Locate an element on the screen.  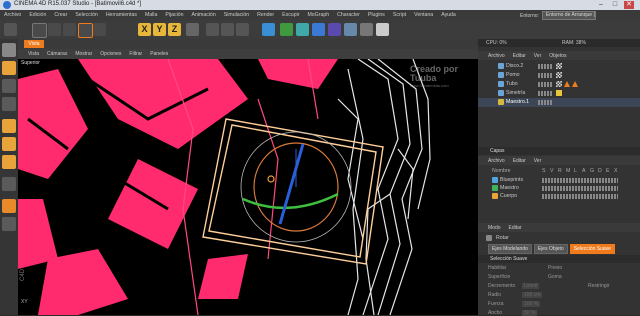
tab-vista: Vista is located at coordinates (34, 44).